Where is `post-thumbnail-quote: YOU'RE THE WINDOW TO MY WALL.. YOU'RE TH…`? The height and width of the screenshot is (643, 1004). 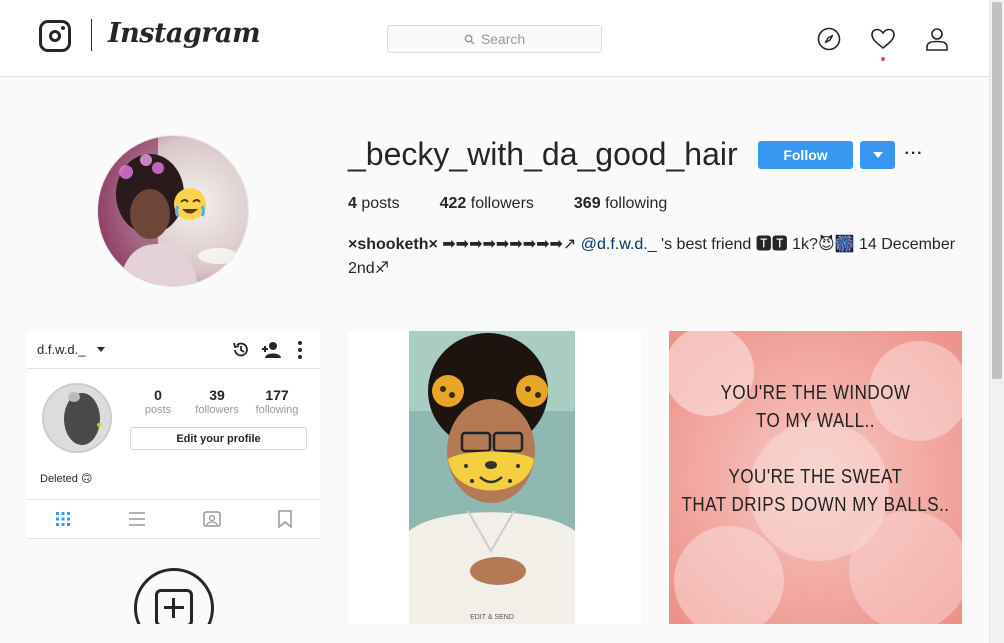 post-thumbnail-quote: YOU'RE THE WINDOW TO MY WALL.. YOU'RE TH… is located at coordinates (815, 477).